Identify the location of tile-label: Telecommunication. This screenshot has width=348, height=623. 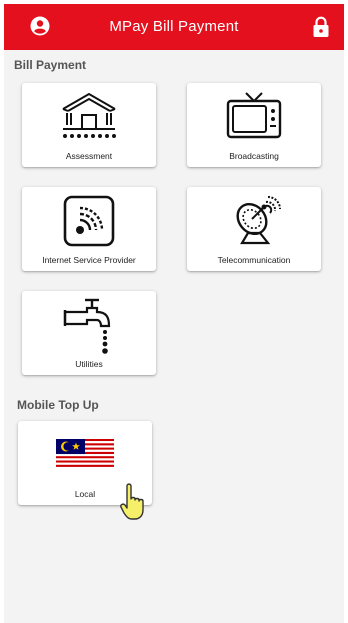
(254, 260).